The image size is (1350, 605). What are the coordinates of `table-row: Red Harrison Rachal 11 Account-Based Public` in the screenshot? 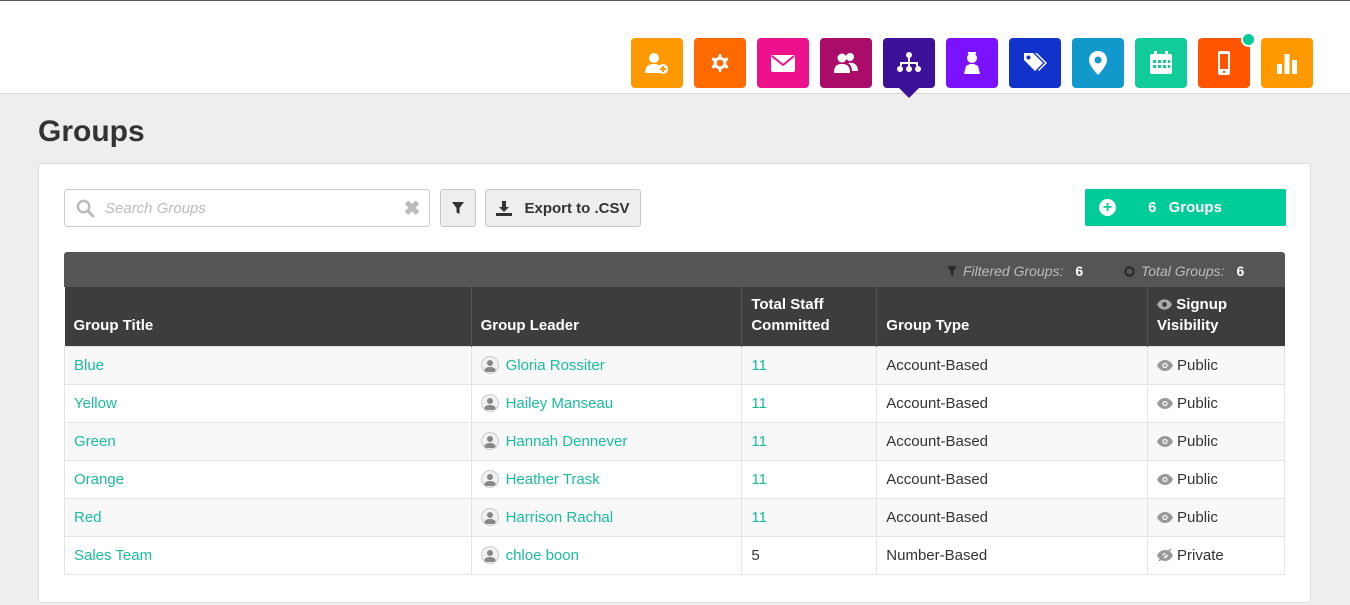 It's located at (674, 517).